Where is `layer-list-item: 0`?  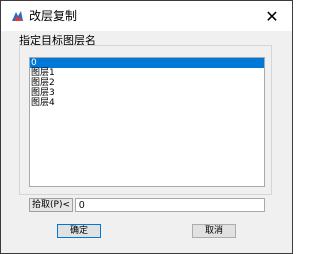 layer-list-item: 0 is located at coordinates (147, 63).